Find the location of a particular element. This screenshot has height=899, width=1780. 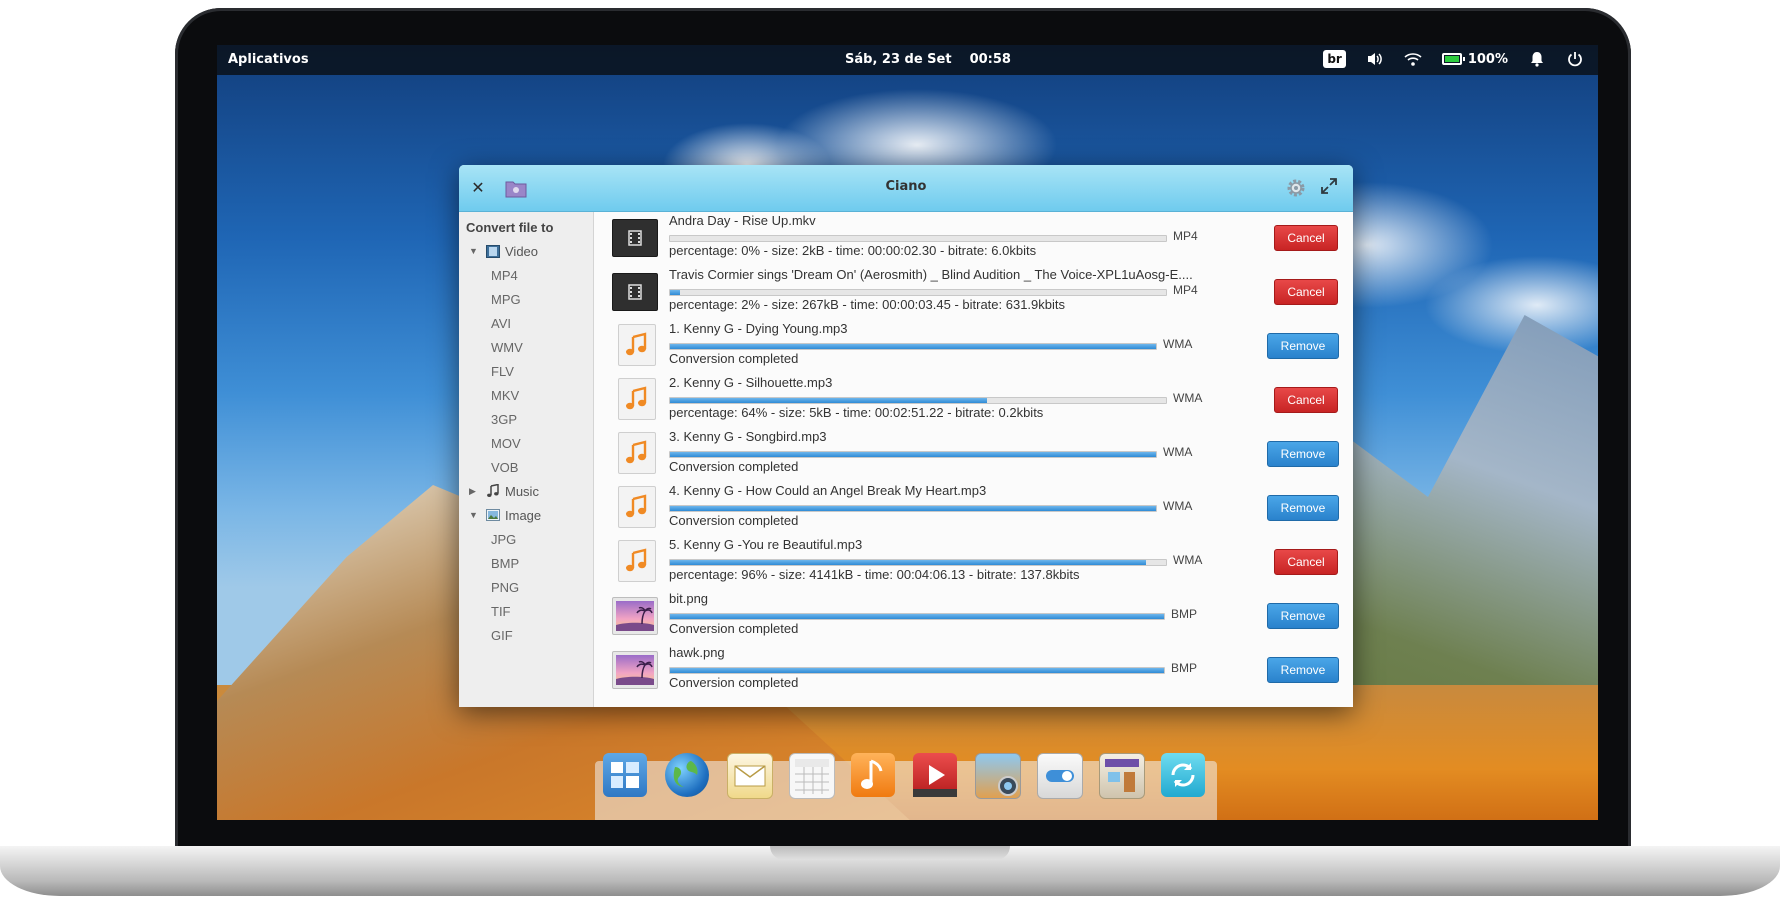

sidebar-item-3gp: 3GP is located at coordinates (526, 419).